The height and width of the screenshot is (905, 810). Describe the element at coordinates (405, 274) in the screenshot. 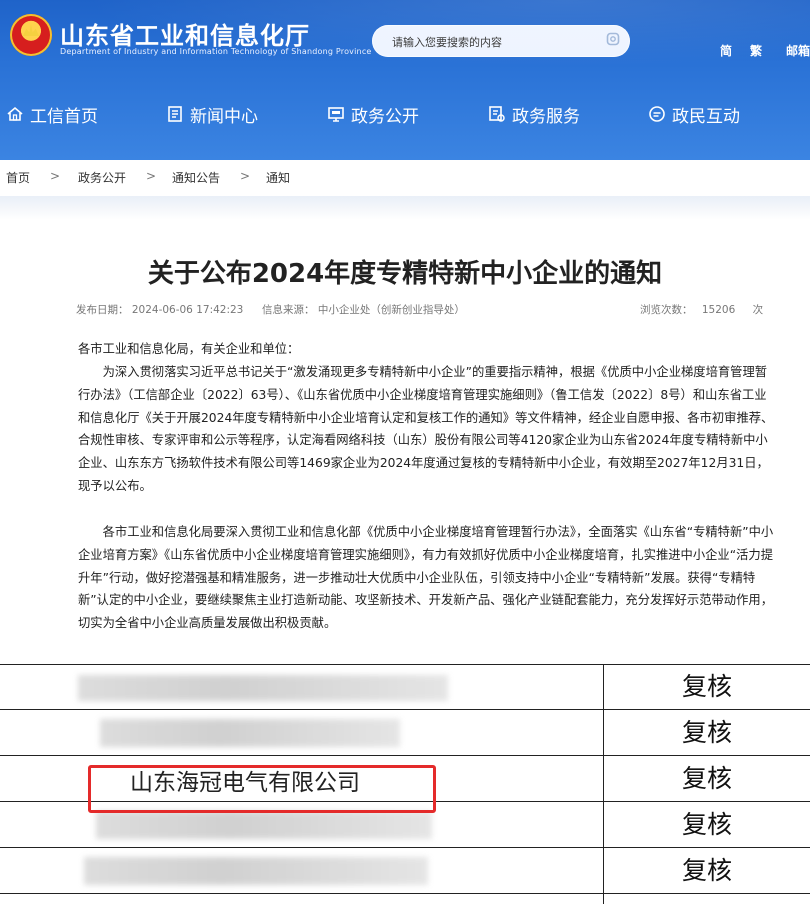

I see `page-title: 关于公布2024年度专精特新中小企业的通知` at that location.